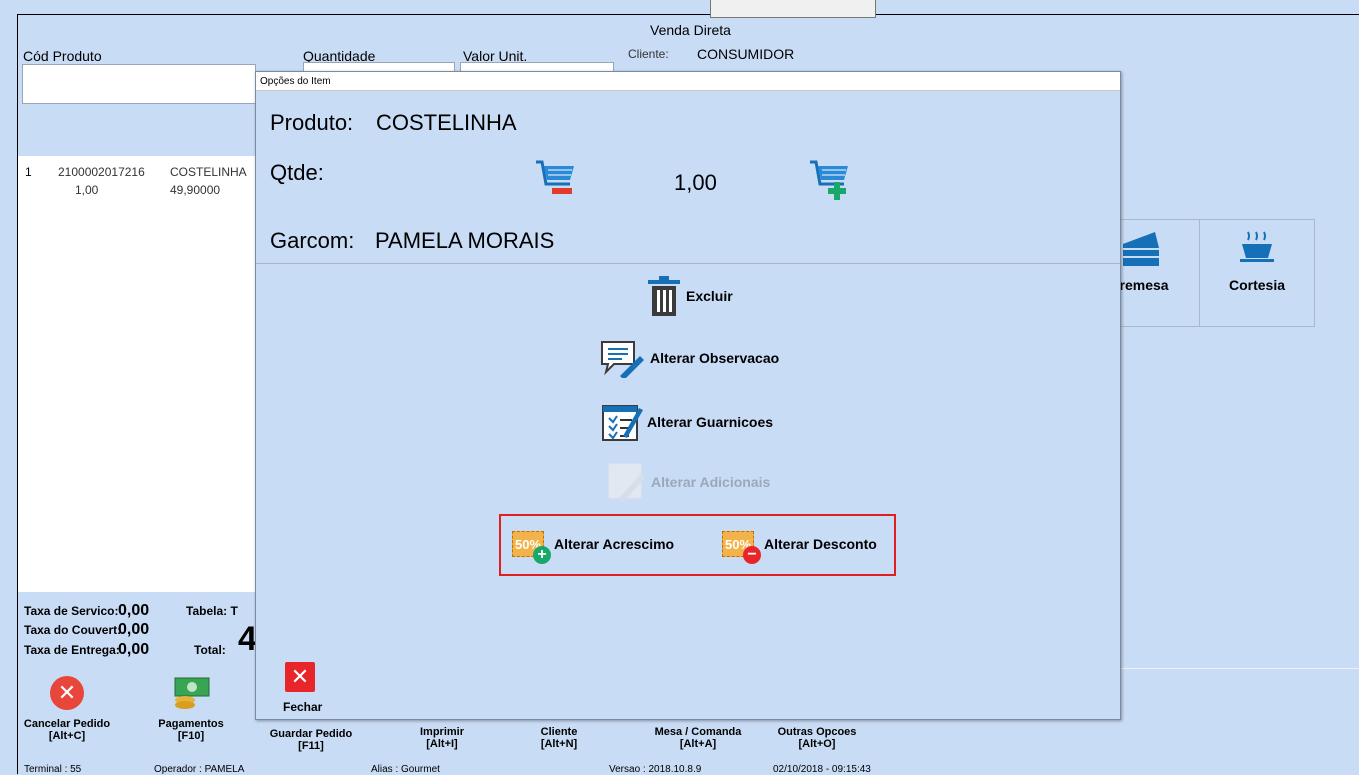  Describe the element at coordinates (101, 172) in the screenshot. I see `item-code: 2100002017216` at that location.